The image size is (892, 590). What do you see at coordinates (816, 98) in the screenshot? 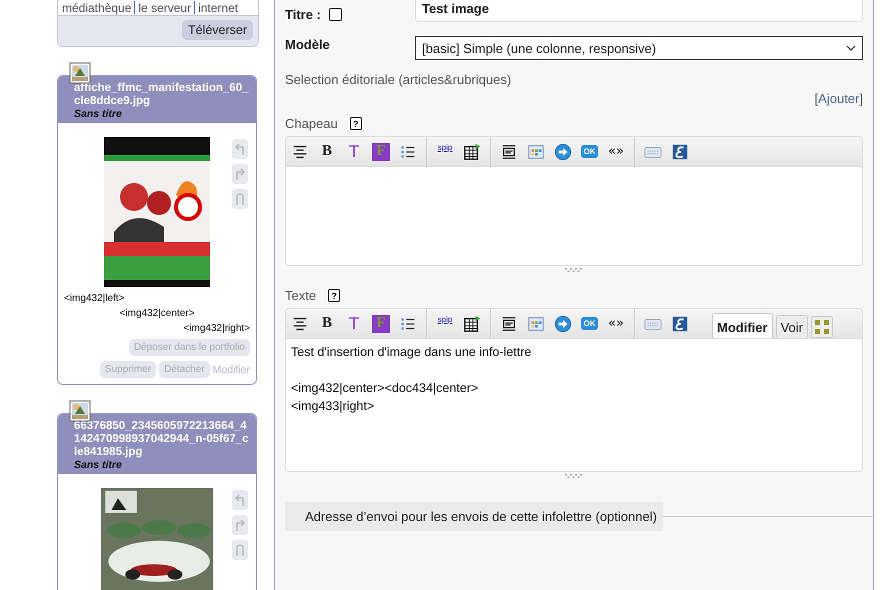
I see `bracket: [` at bounding box center [816, 98].